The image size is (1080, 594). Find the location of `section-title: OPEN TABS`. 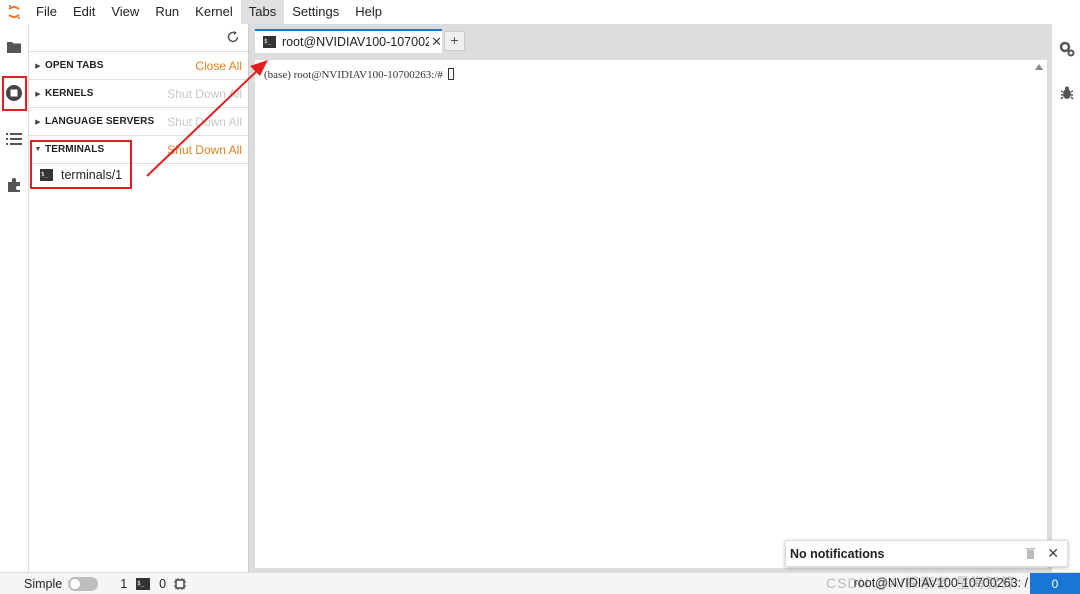

section-title: OPEN TABS is located at coordinates (74, 65).